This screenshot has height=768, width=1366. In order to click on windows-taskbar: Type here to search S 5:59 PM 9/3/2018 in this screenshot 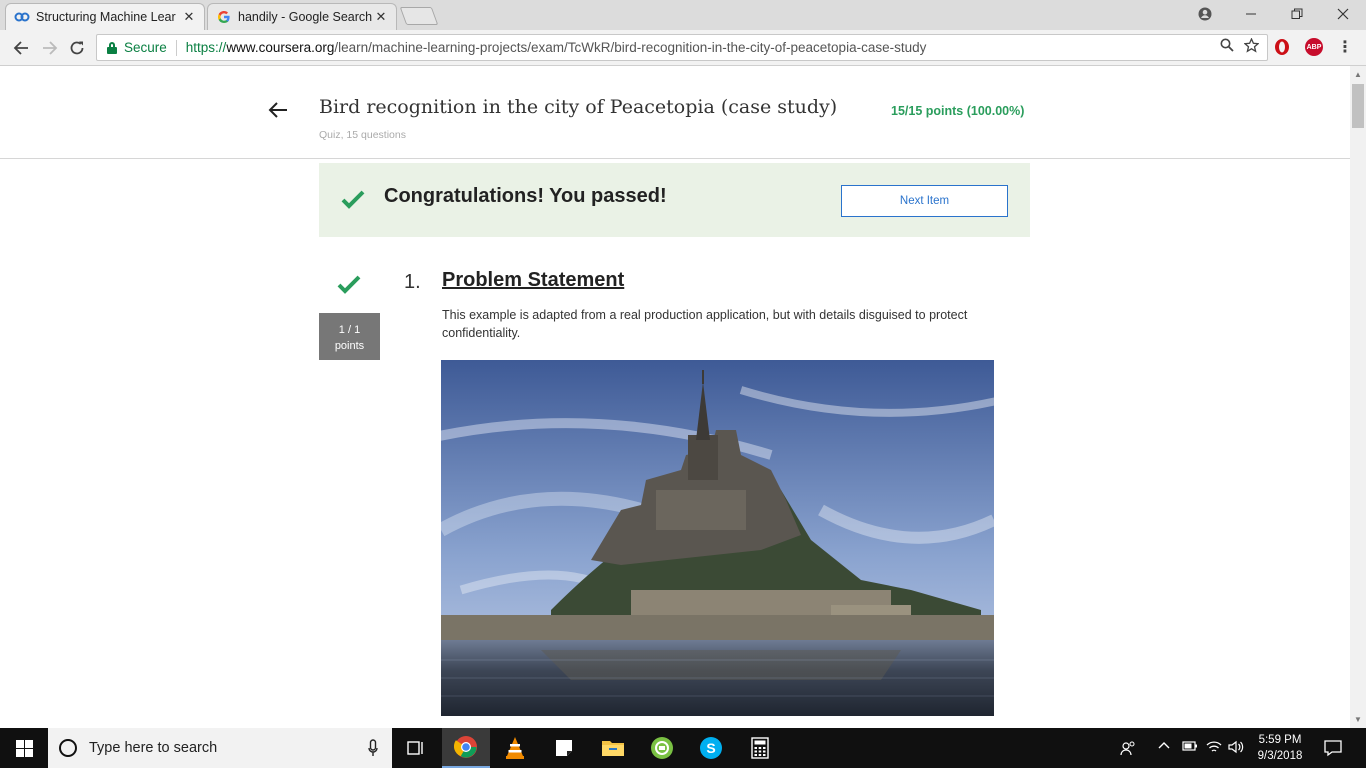, I will do `click(683, 748)`.